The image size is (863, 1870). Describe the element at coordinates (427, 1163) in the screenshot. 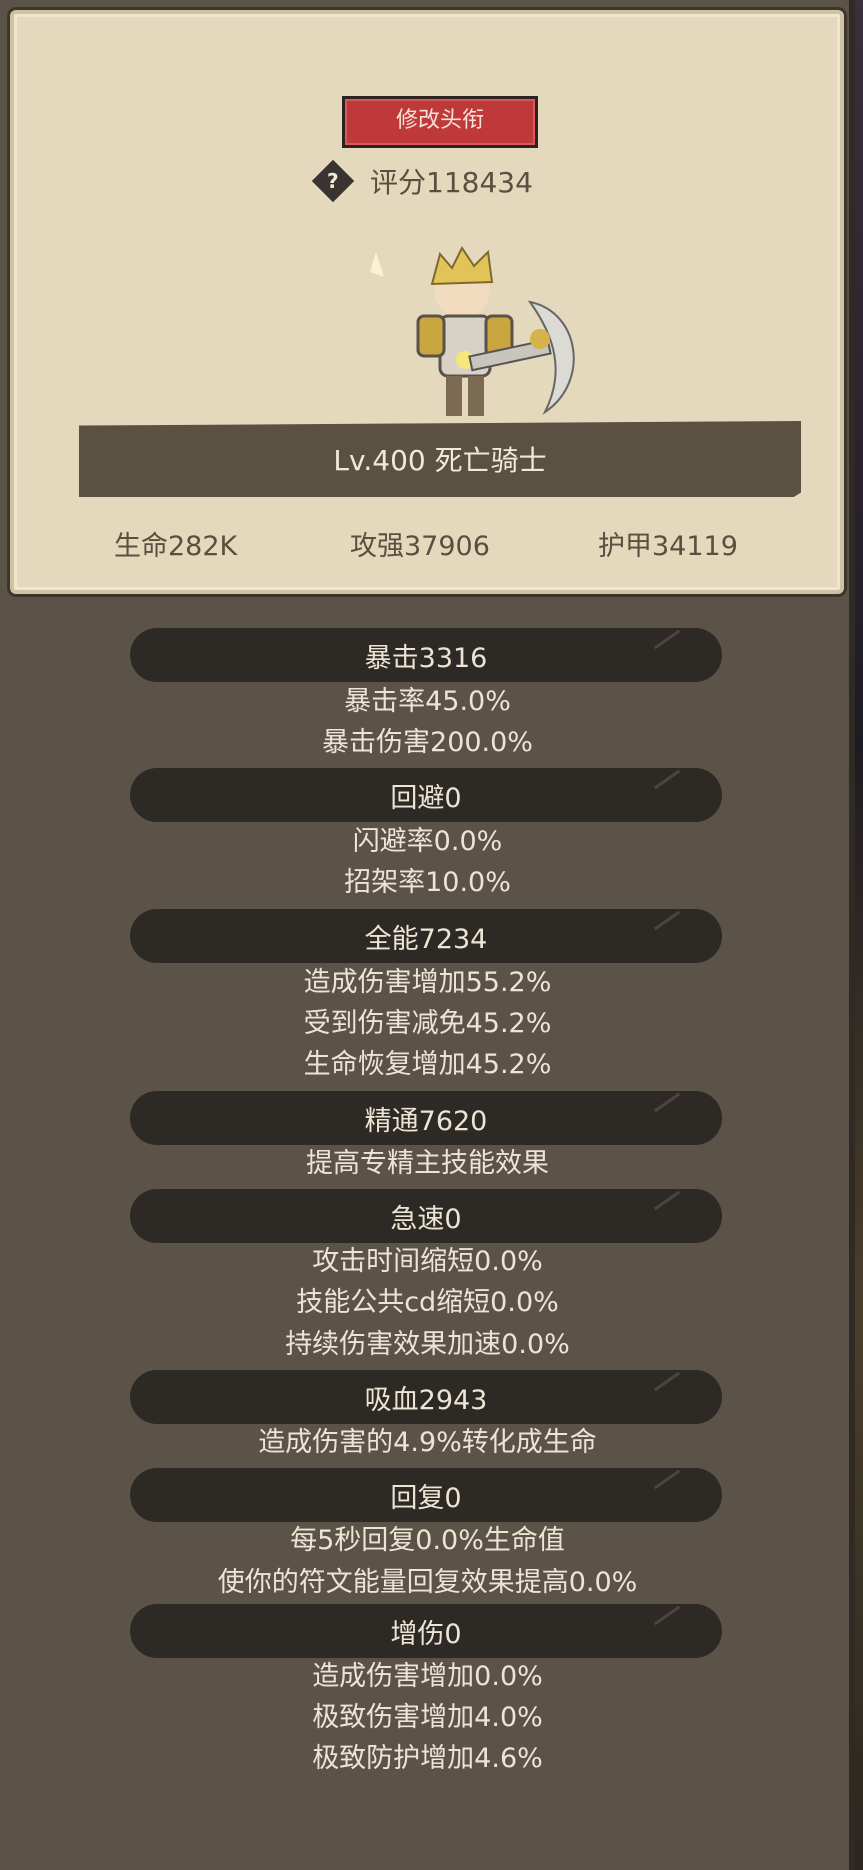

I see `stat-line: 提高专精主技能效果` at that location.